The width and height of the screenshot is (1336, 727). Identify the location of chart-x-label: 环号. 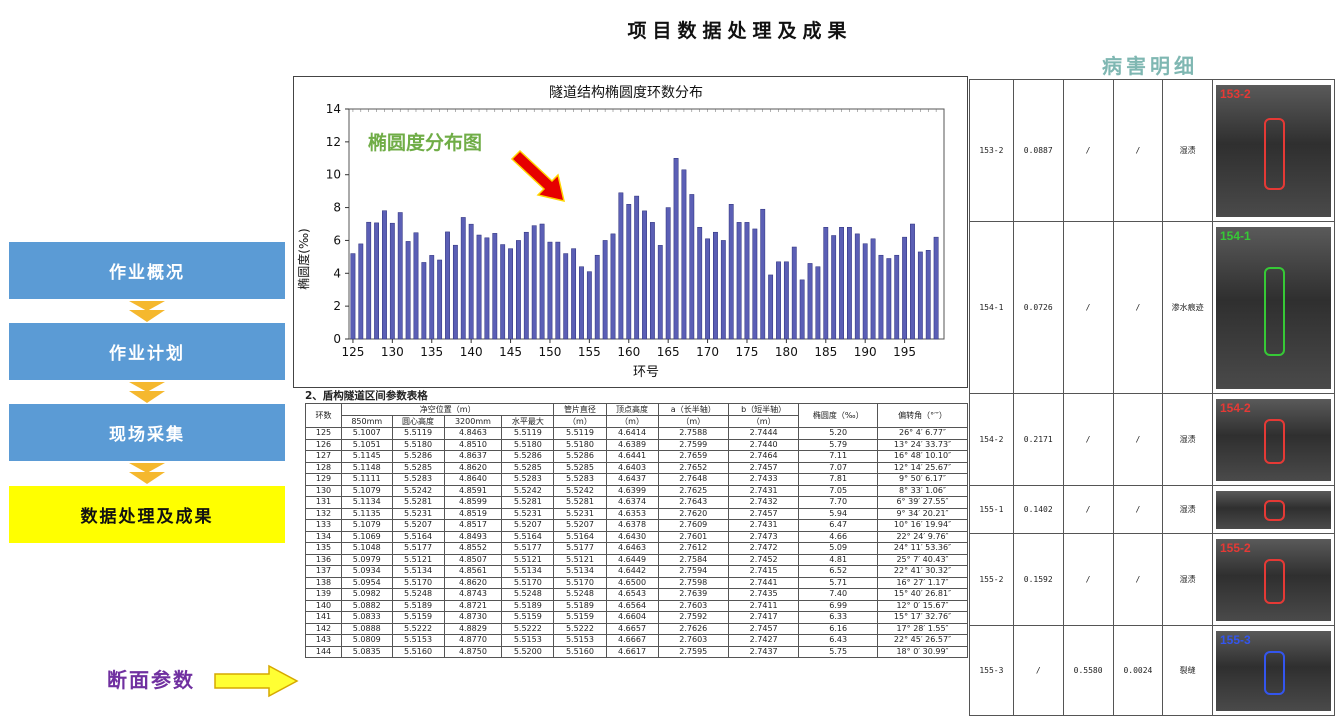
(646, 372).